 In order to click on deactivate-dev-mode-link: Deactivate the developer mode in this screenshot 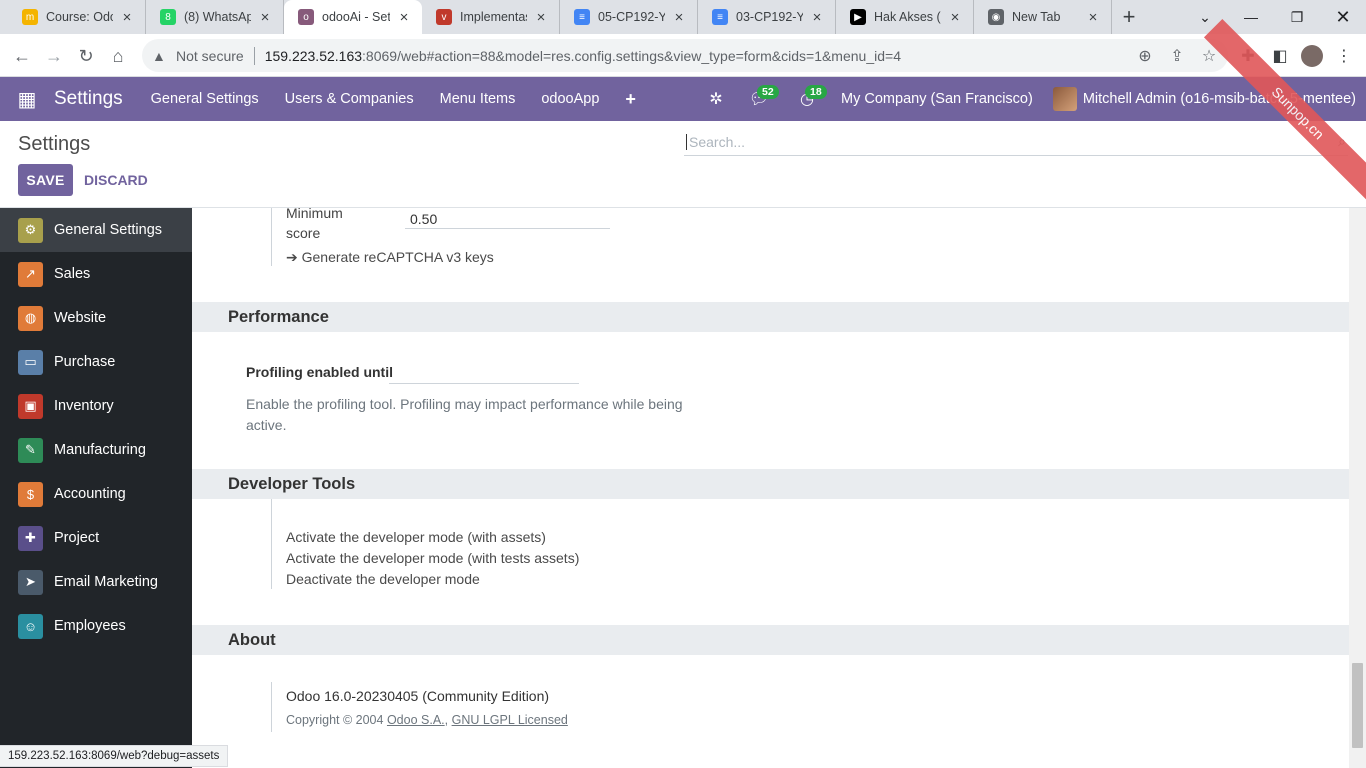, I will do `click(383, 579)`.